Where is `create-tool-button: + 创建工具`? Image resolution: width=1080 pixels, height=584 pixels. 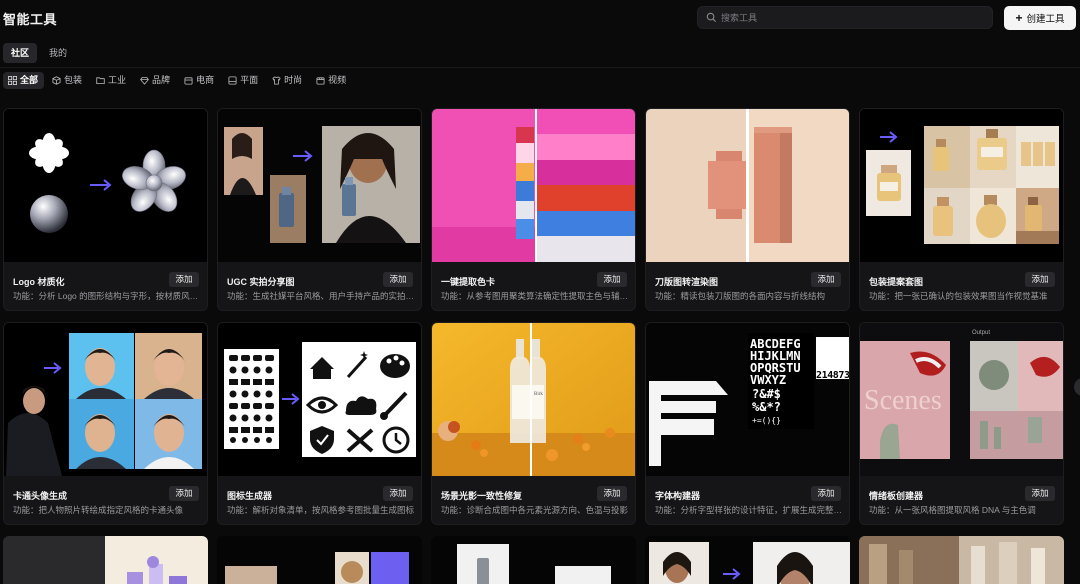
create-tool-button: + 创建工具 is located at coordinates (1040, 18).